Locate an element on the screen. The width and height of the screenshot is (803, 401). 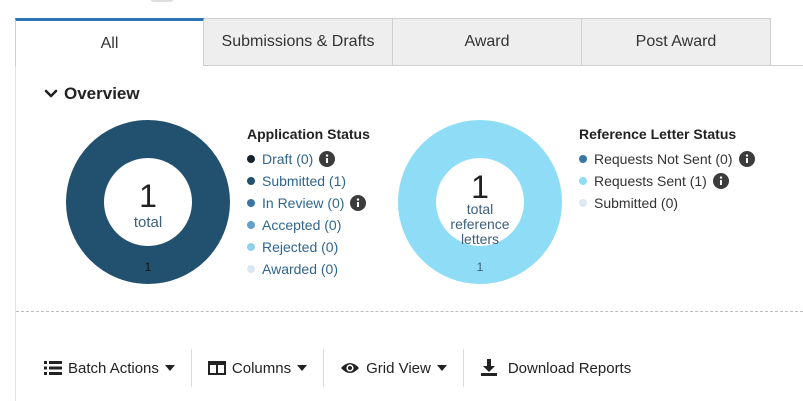
legend-label: Draft (0) is located at coordinates (288, 159).